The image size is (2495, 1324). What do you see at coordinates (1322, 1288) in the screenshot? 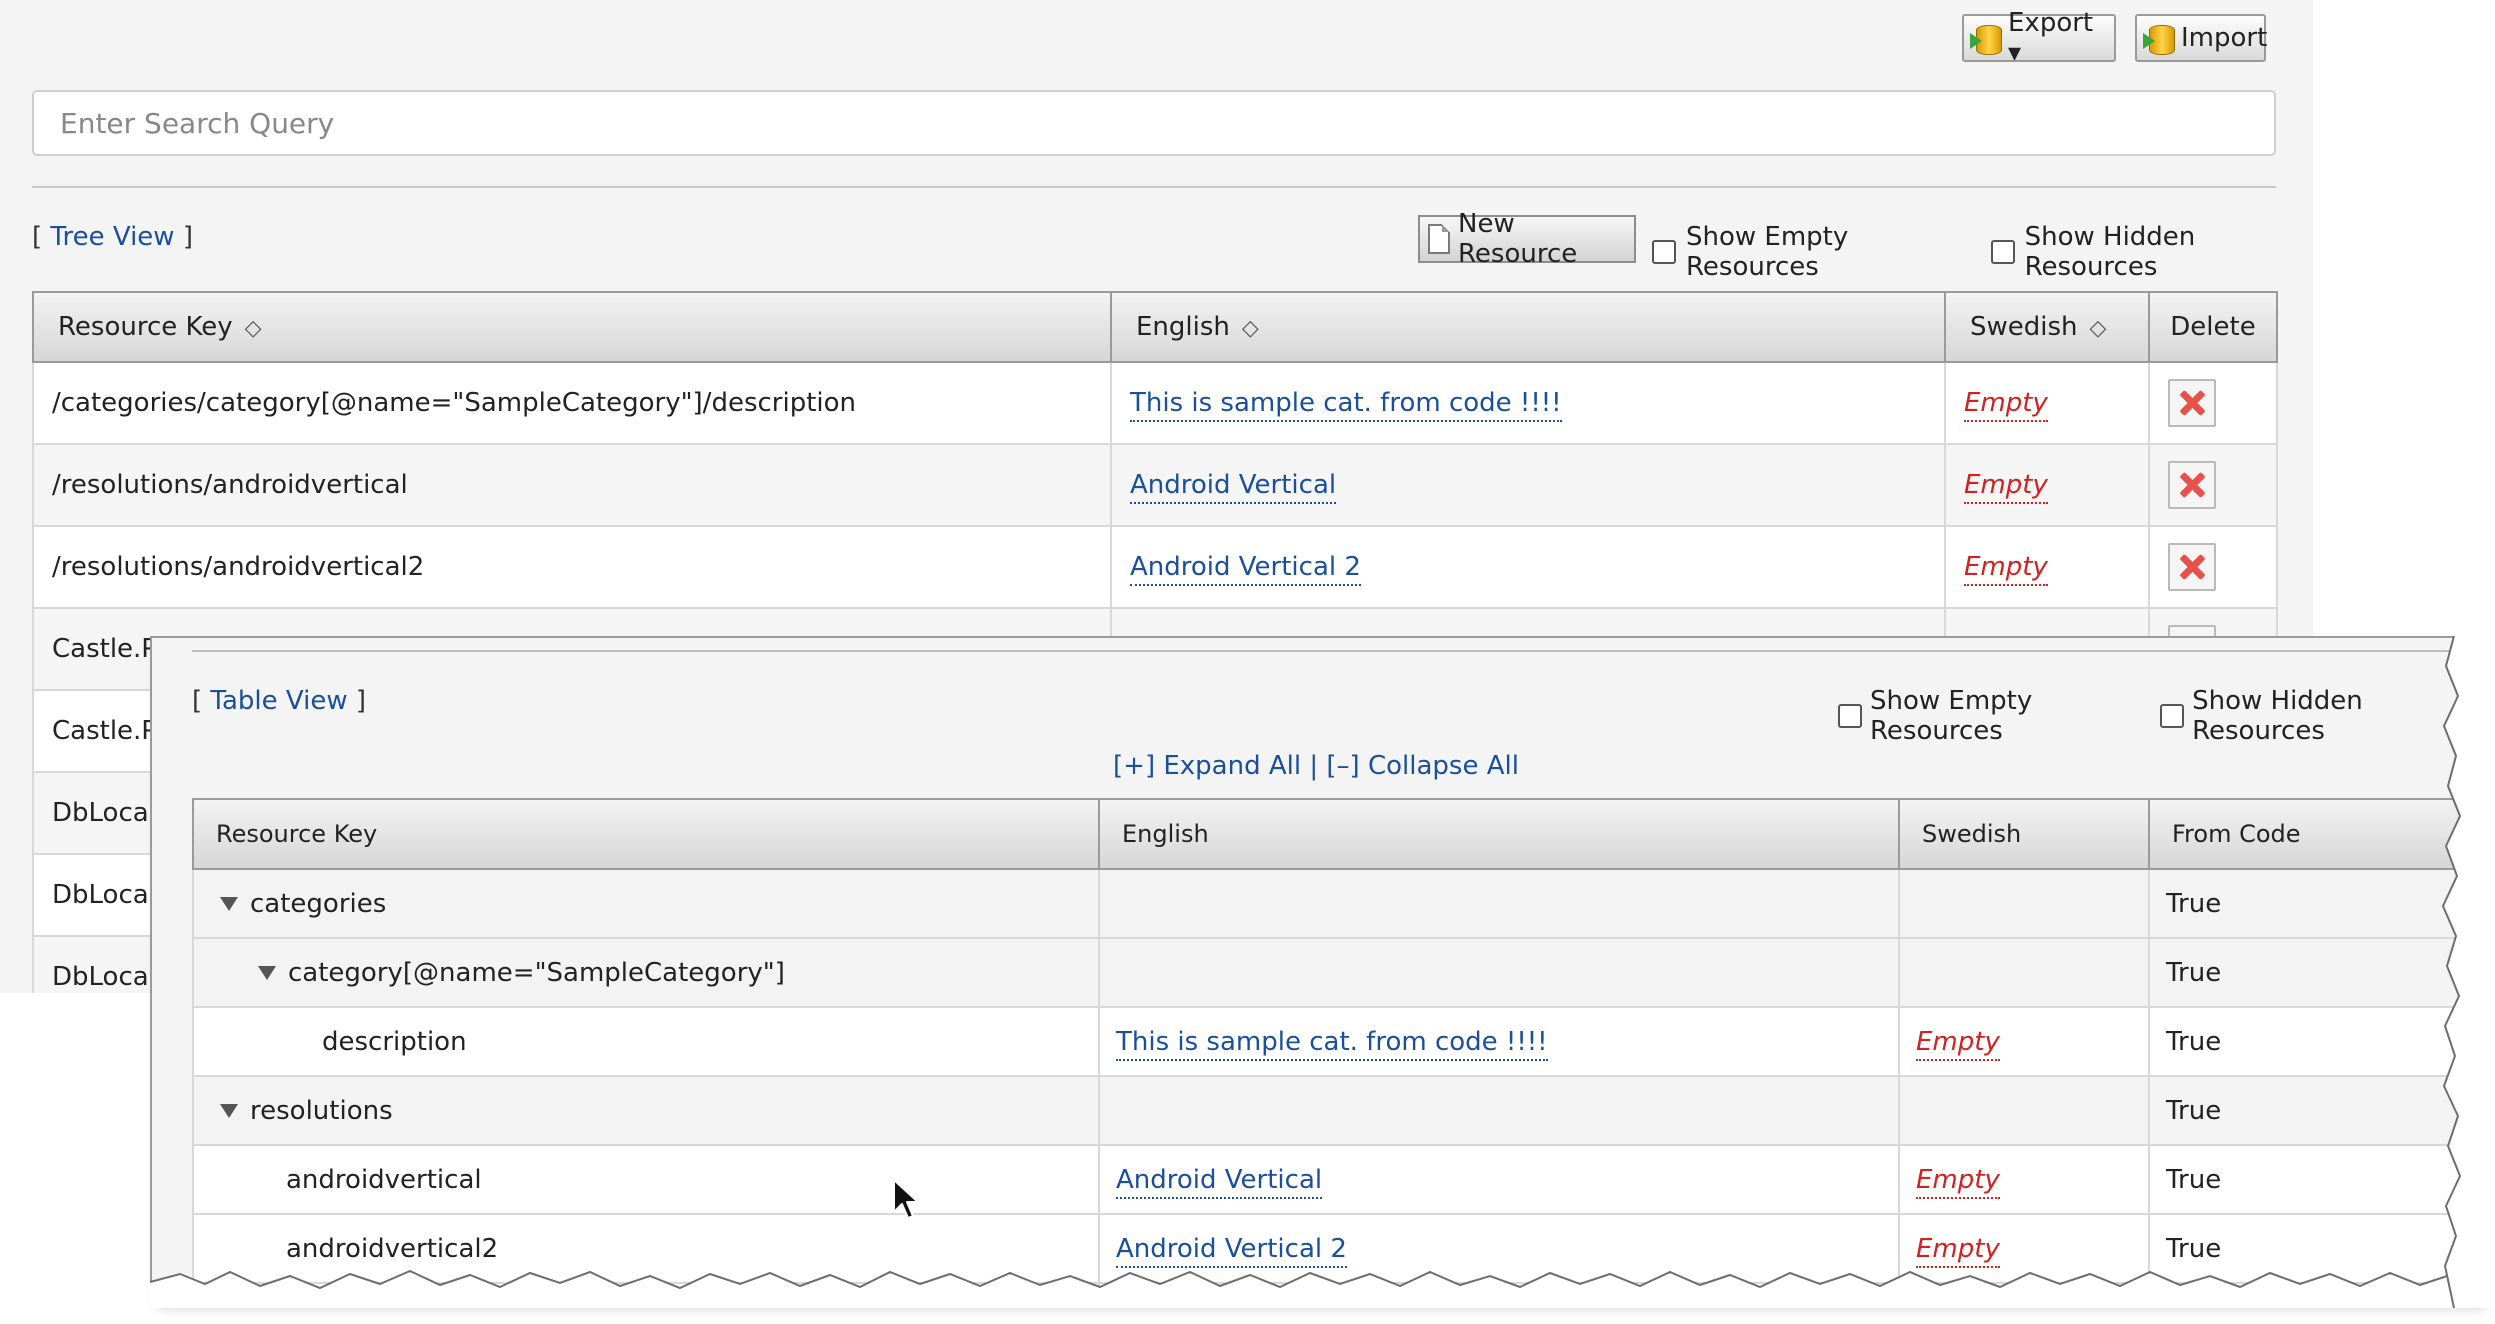
I see `torn-edge-bottom` at bounding box center [1322, 1288].